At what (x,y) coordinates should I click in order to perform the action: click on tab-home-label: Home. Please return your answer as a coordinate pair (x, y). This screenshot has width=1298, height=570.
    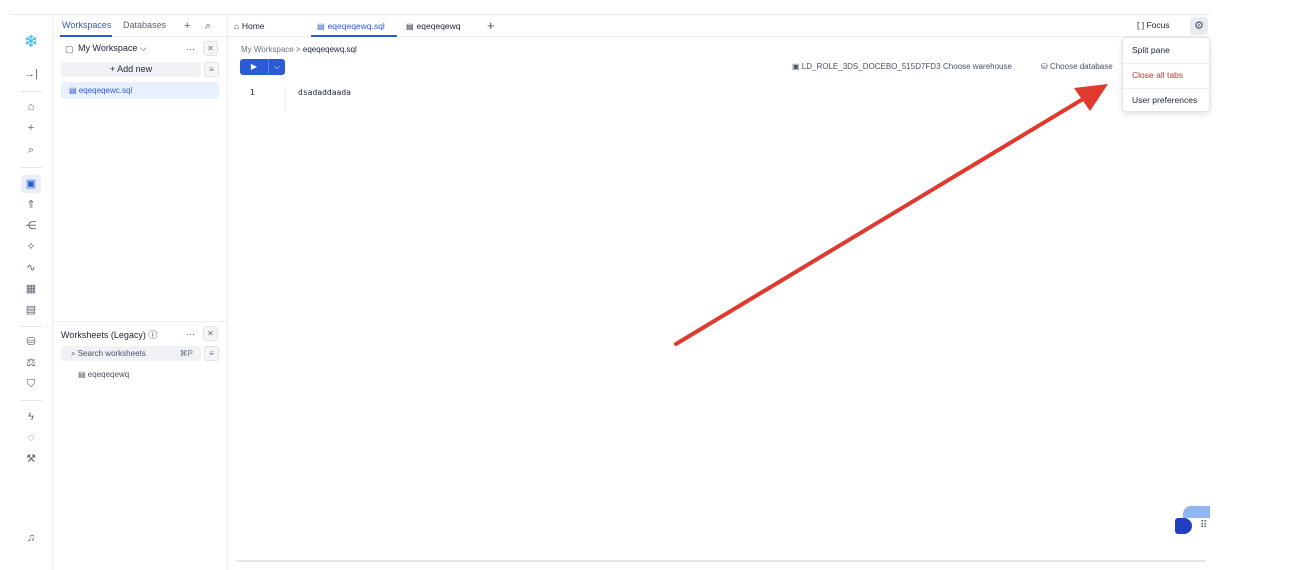
    Looking at the image, I should click on (253, 26).